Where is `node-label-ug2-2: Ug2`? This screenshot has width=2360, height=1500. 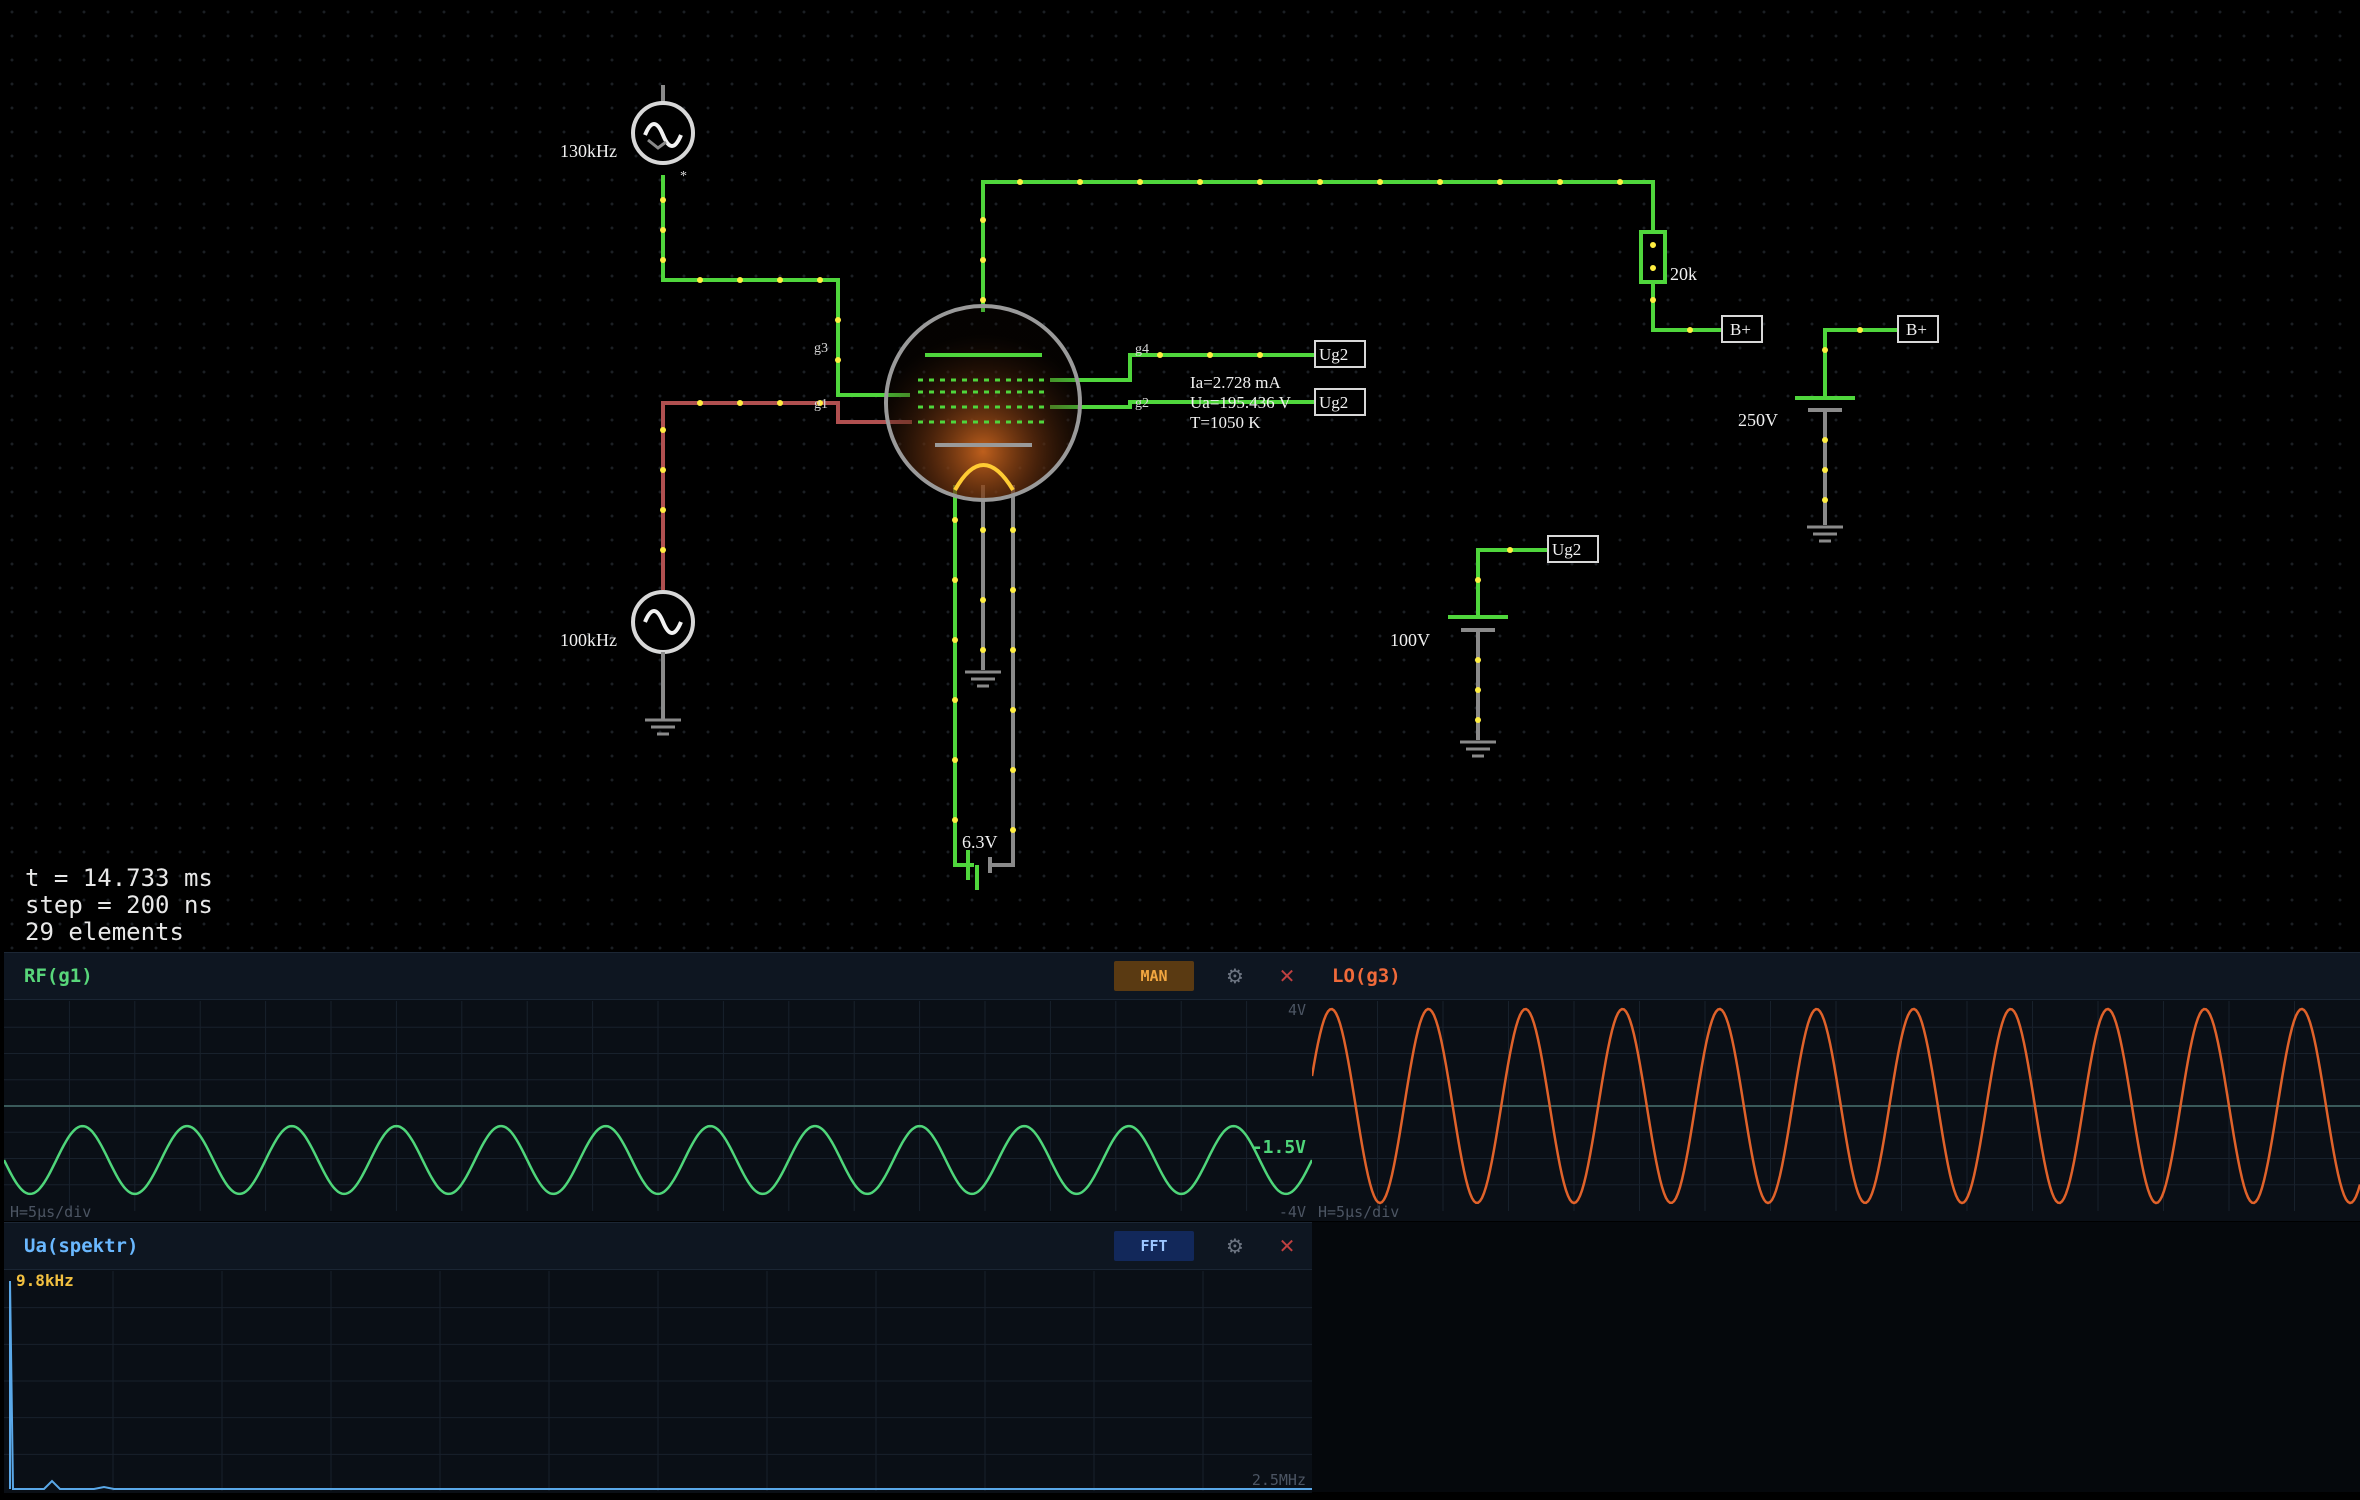
node-label-ug2-2: Ug2 is located at coordinates (1340, 402).